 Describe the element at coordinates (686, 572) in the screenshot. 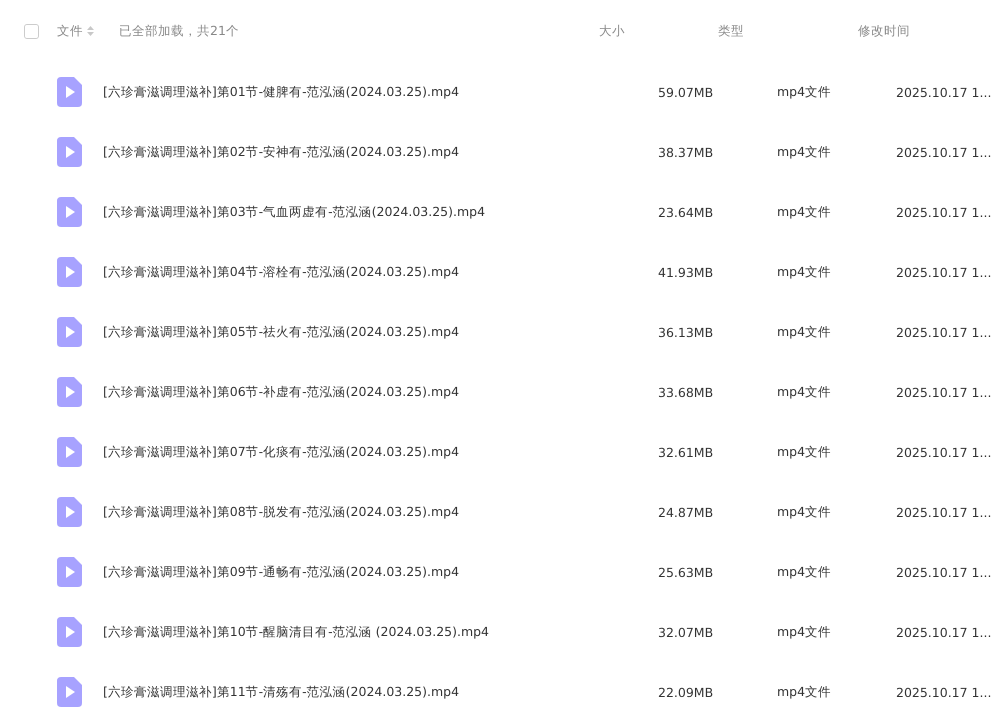

I see `file-size: 25.63MB` at that location.